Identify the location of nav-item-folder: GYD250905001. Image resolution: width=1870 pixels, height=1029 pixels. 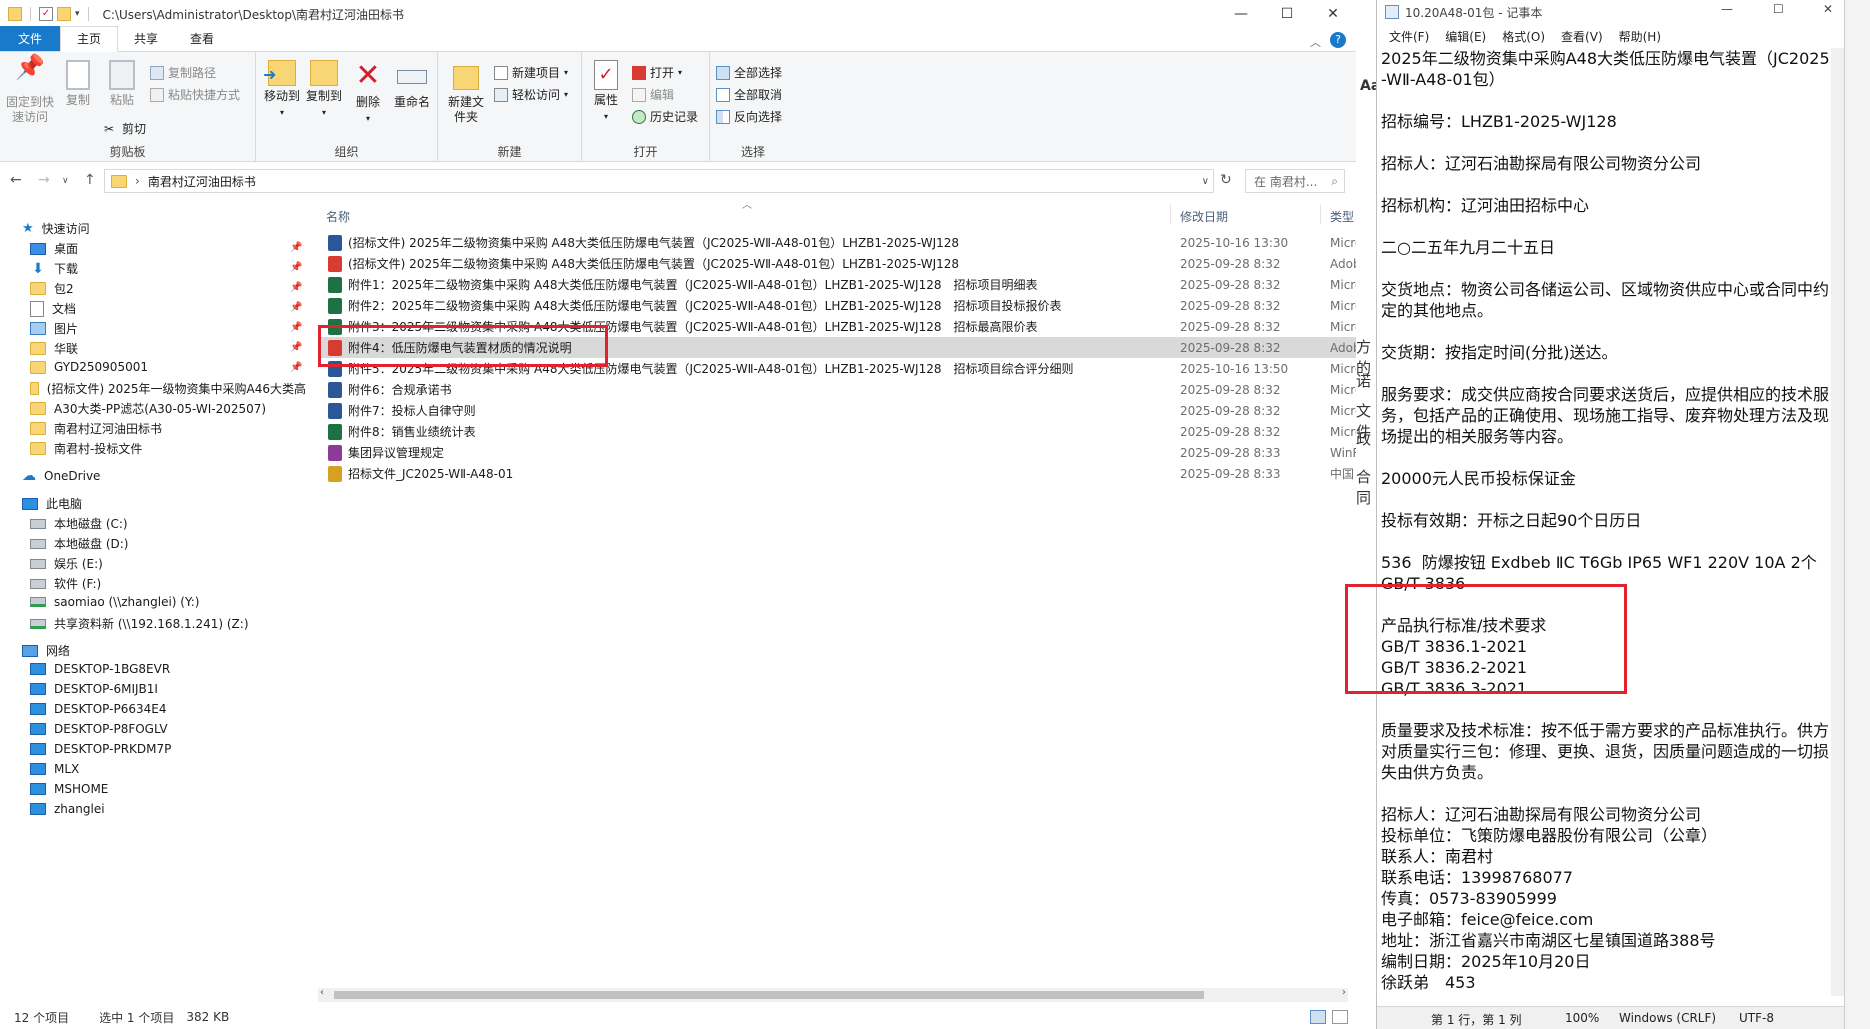
(89, 367).